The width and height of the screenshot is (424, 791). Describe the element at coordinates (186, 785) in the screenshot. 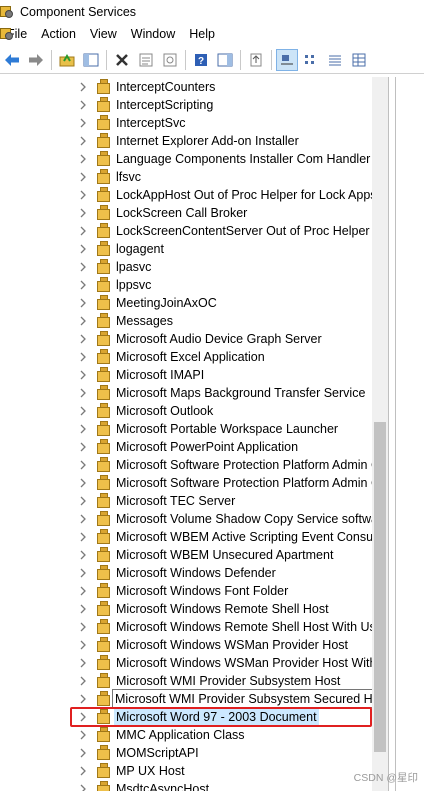

I see `tree-item: MsdtcAsyncHost` at that location.